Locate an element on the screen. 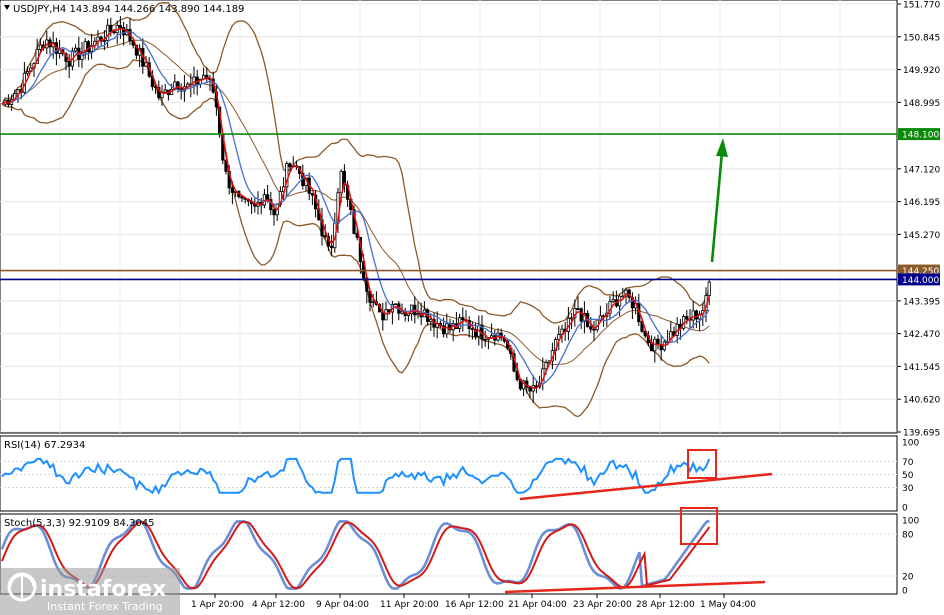  time-label: 1 May 04:00 is located at coordinates (728, 605).